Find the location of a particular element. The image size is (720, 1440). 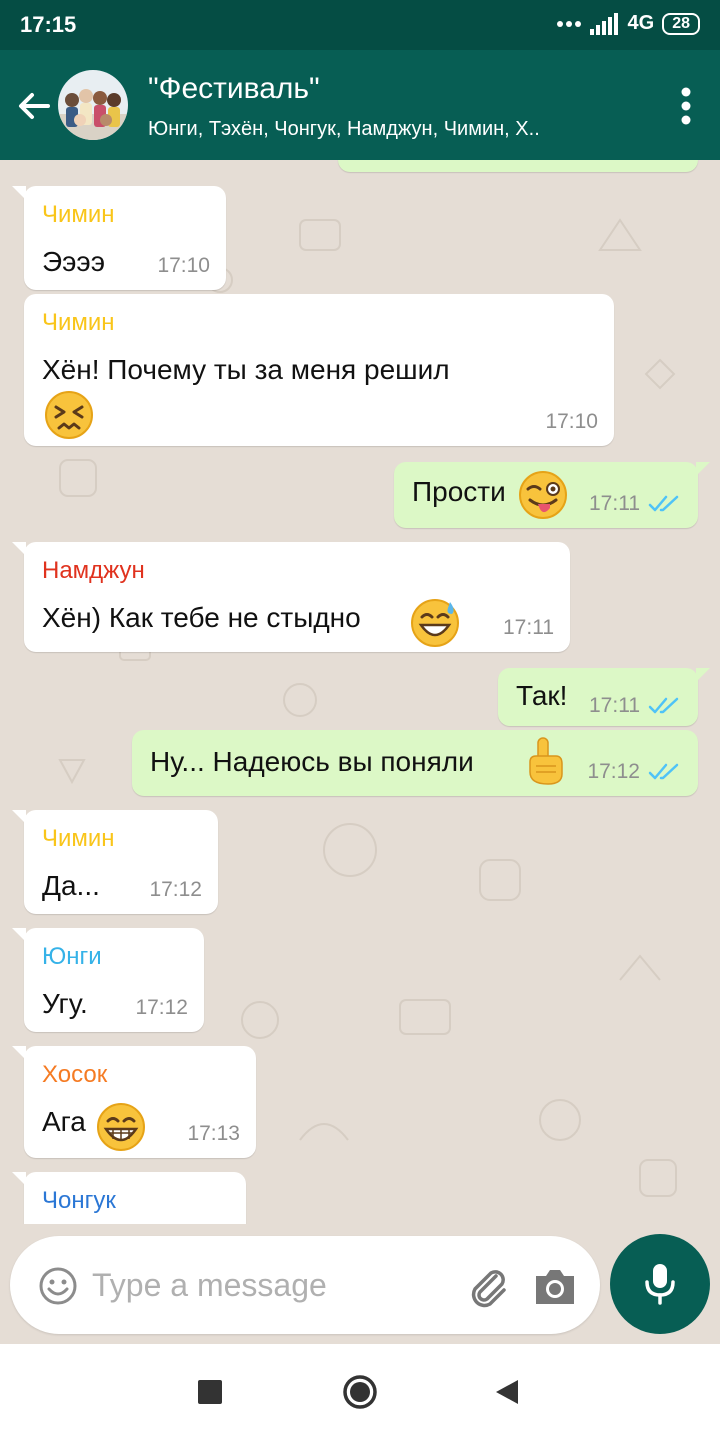

camera-icon is located at coordinates (555, 1286).